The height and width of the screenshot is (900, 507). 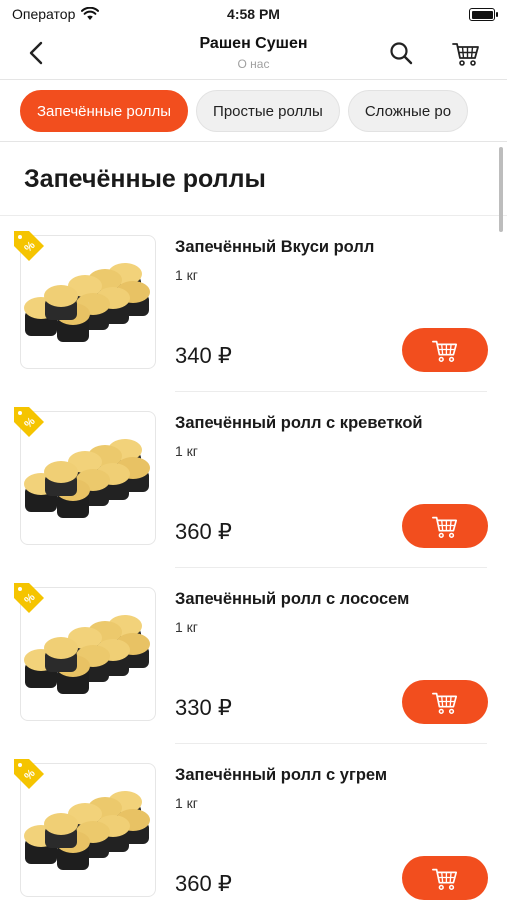 I want to click on search-icon, so click(x=401, y=53).